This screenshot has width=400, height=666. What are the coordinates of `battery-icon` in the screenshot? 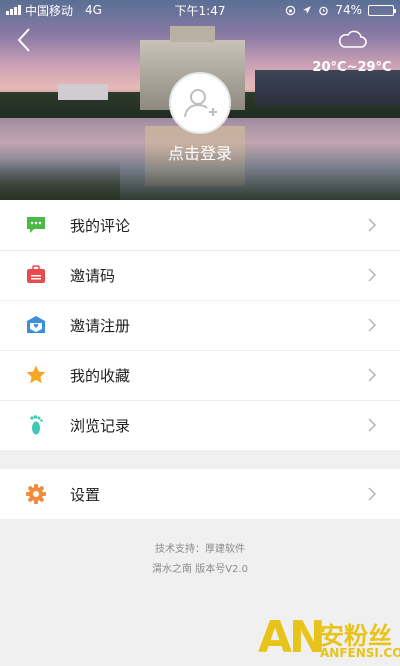 It's located at (382, 10).